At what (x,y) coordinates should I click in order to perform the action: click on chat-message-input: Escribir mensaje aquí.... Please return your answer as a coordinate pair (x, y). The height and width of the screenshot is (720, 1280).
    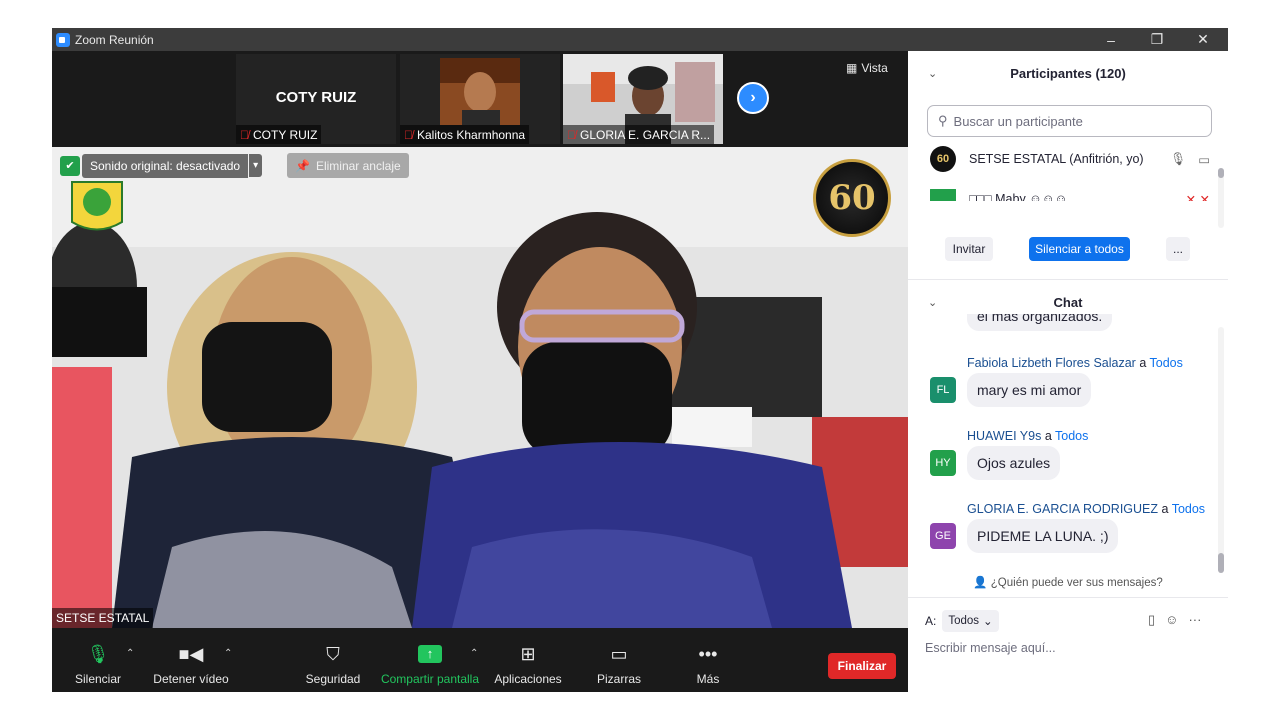
    Looking at the image, I should click on (990, 648).